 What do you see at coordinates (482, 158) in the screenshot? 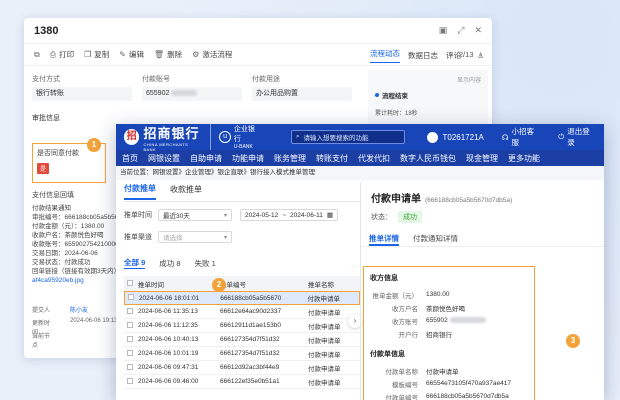
I see `nav-cash-mgmt: 现金管理` at bounding box center [482, 158].